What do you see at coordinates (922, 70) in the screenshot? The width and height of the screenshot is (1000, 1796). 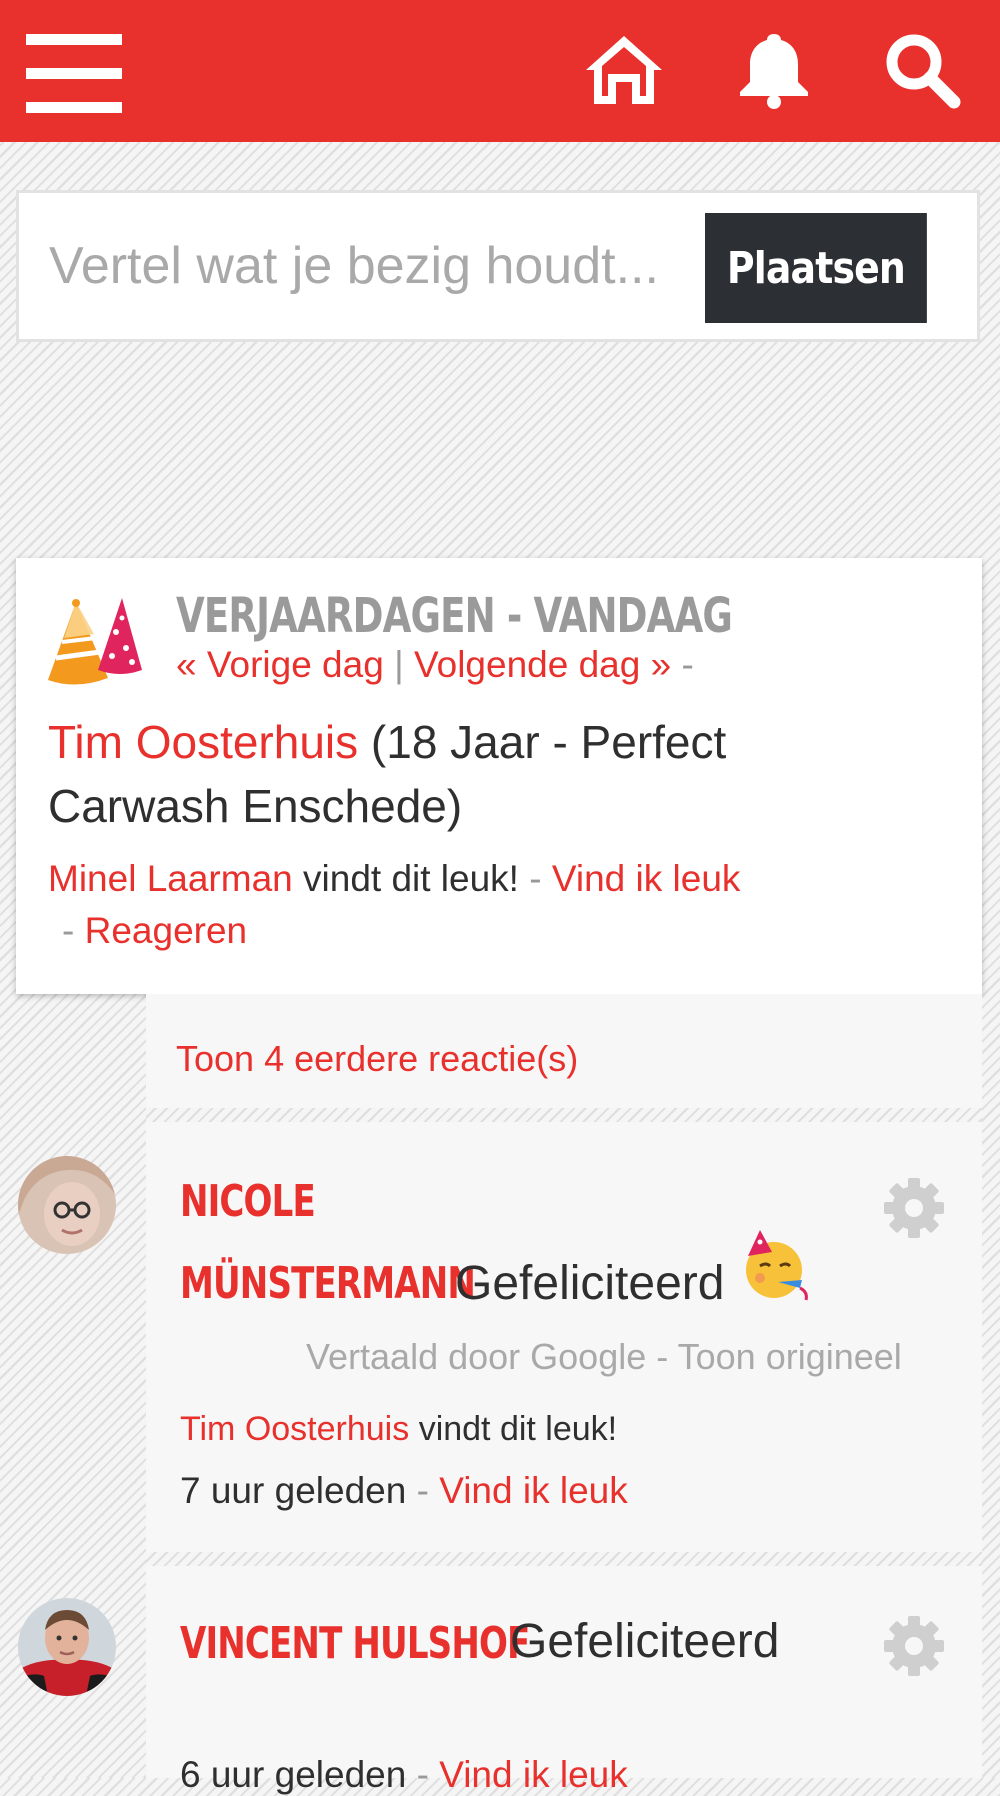 I see `search-icon` at bounding box center [922, 70].